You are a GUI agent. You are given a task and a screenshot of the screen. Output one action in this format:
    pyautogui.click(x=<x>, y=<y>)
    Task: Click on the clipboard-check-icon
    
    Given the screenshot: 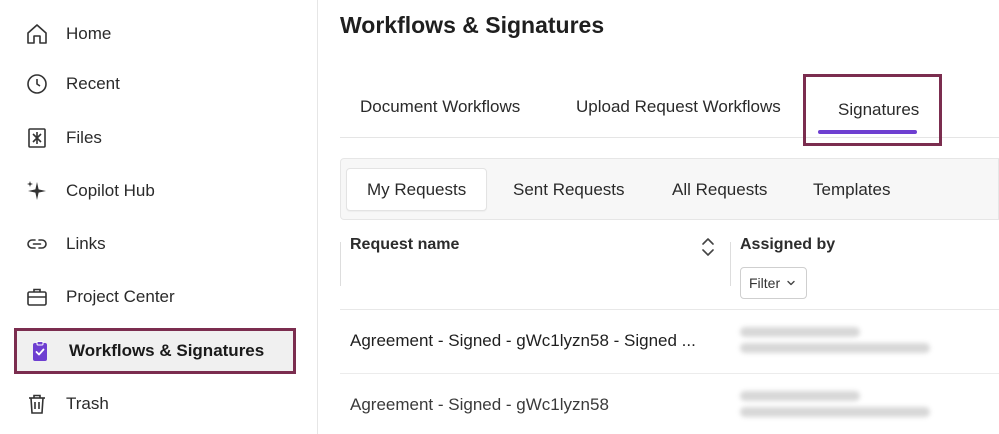 What is the action you would take?
    pyautogui.click(x=40, y=351)
    